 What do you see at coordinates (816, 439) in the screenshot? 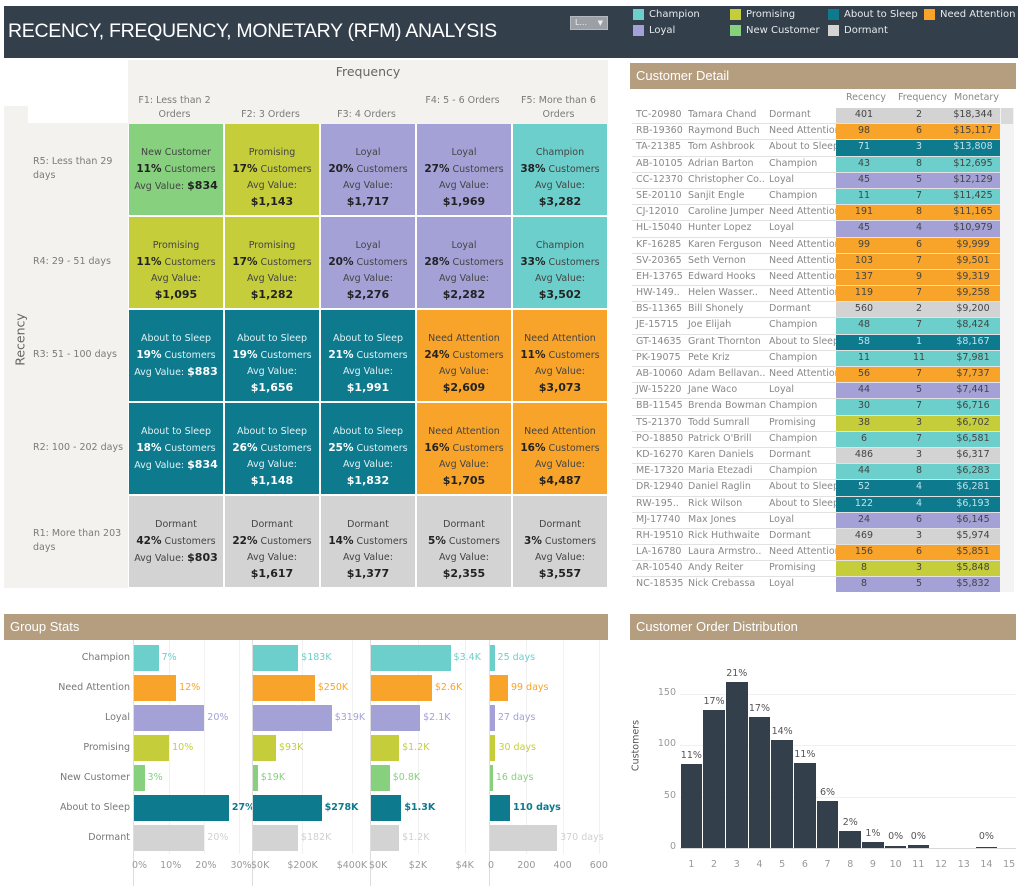
I see `table-row: PO-18850 Patrick O'Brill Champion 6 7 $6,581` at bounding box center [816, 439].